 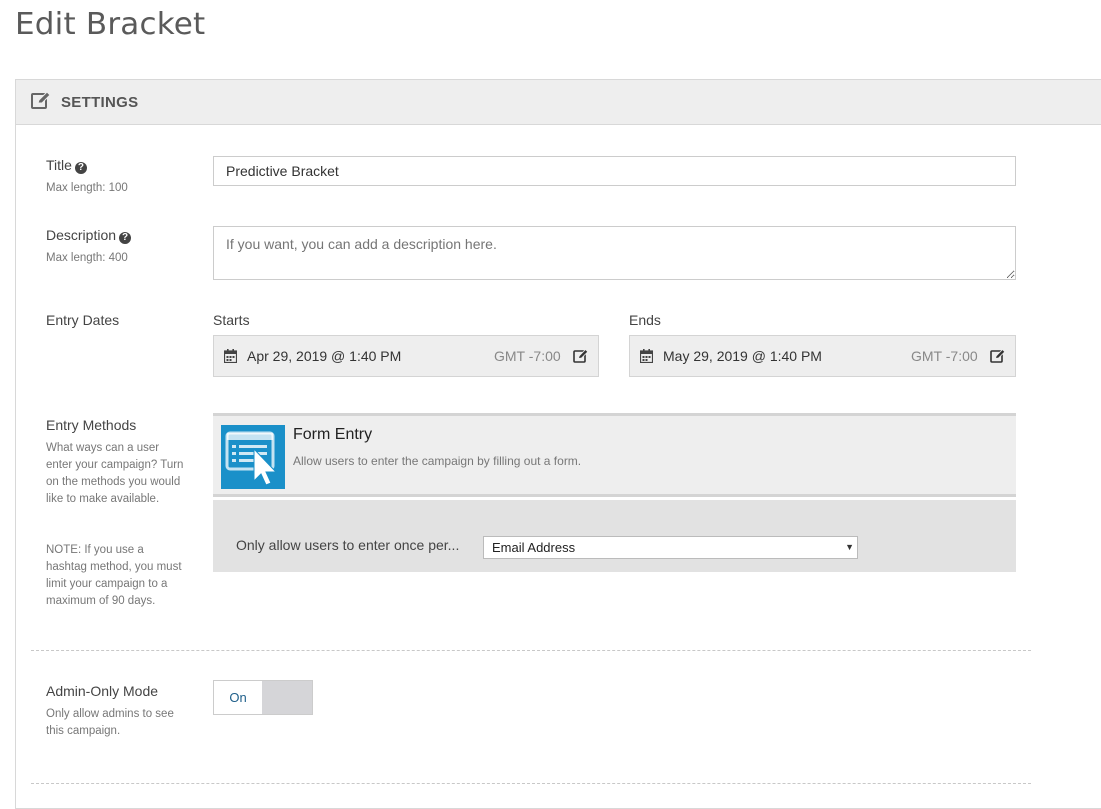 What do you see at coordinates (645, 320) in the screenshot?
I see `ends-label: Ends` at bounding box center [645, 320].